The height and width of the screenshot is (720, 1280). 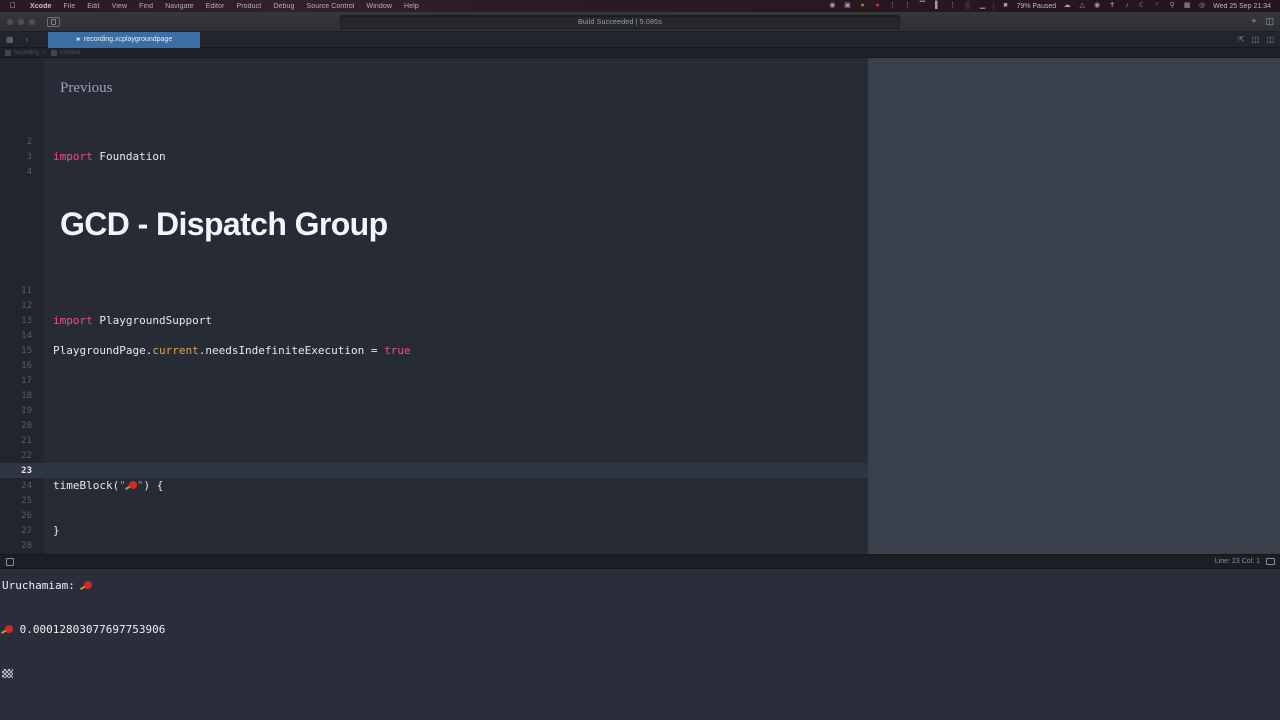 I want to click on code-line: 20, so click(x=434, y=425).